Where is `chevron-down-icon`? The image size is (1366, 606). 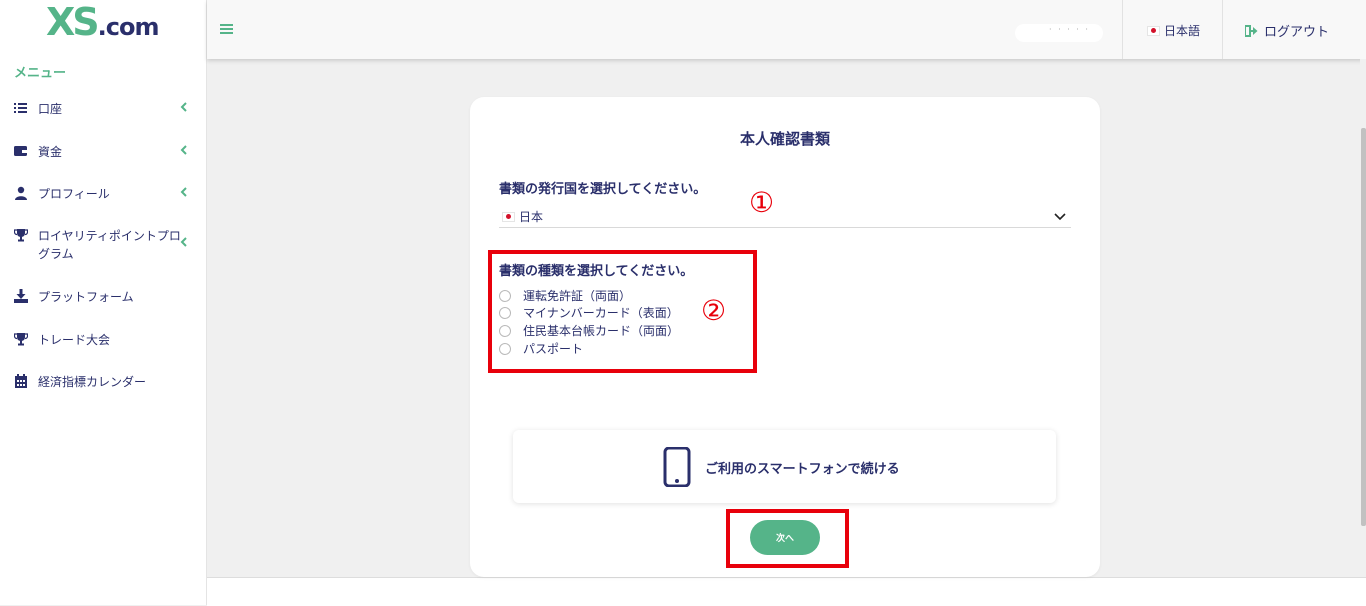 chevron-down-icon is located at coordinates (1060, 217).